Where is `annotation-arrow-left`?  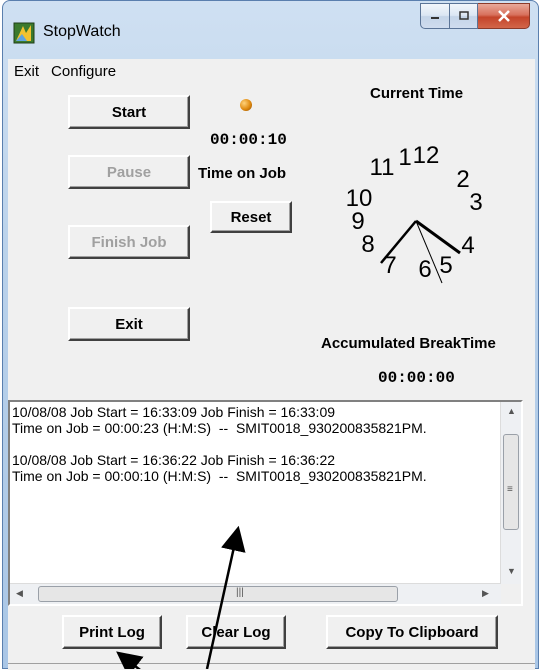 annotation-arrow-left is located at coordinates (130, 660).